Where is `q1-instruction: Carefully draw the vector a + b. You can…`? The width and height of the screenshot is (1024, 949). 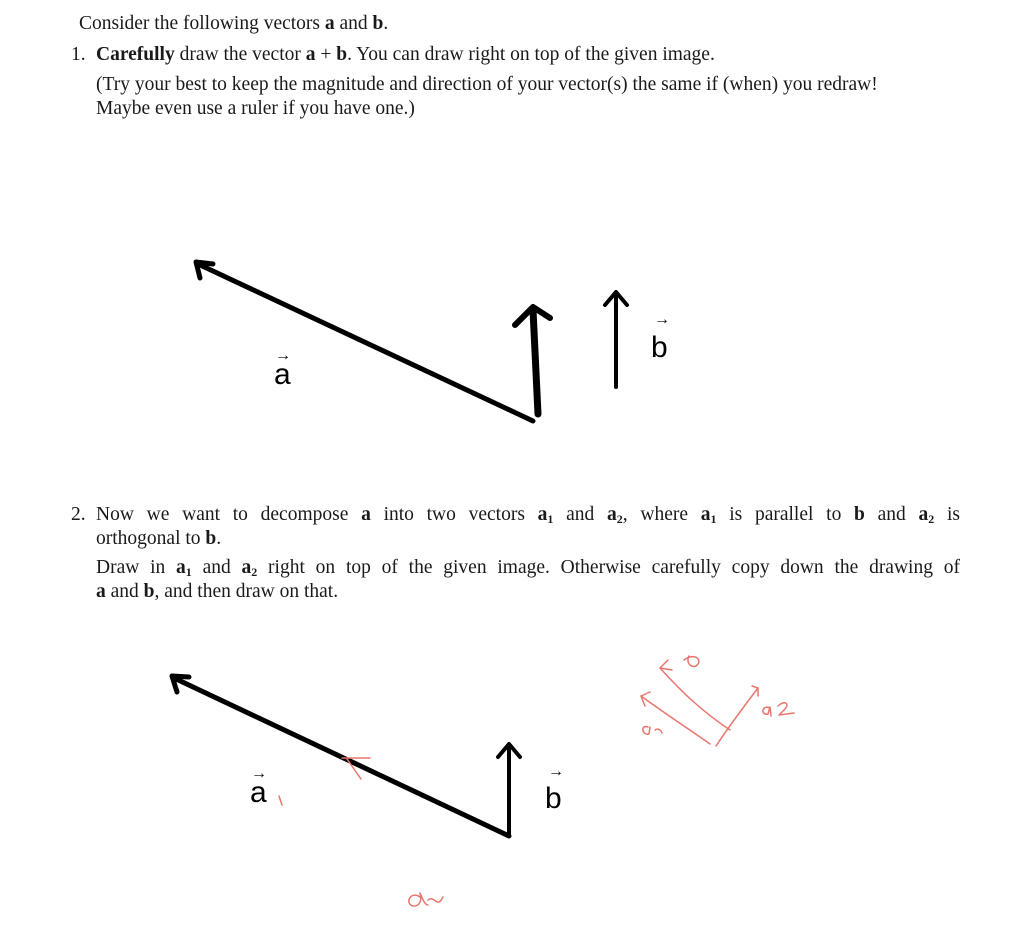
q1-instruction: Carefully draw the vector a + b. You can… is located at coordinates (405, 55).